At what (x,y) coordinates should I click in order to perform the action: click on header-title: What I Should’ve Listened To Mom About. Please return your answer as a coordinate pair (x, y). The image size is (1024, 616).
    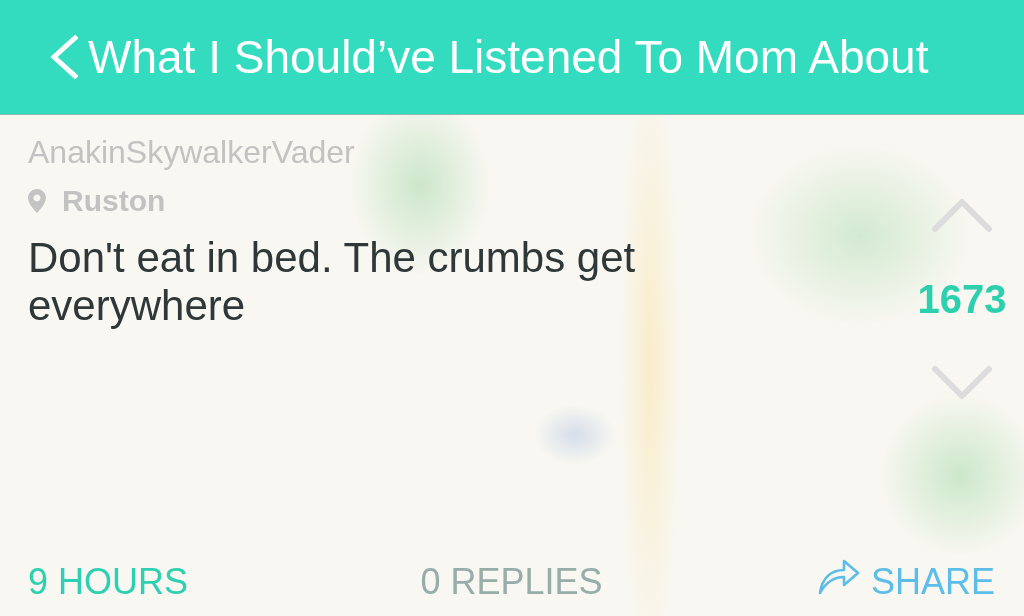
    Looking at the image, I should click on (508, 57).